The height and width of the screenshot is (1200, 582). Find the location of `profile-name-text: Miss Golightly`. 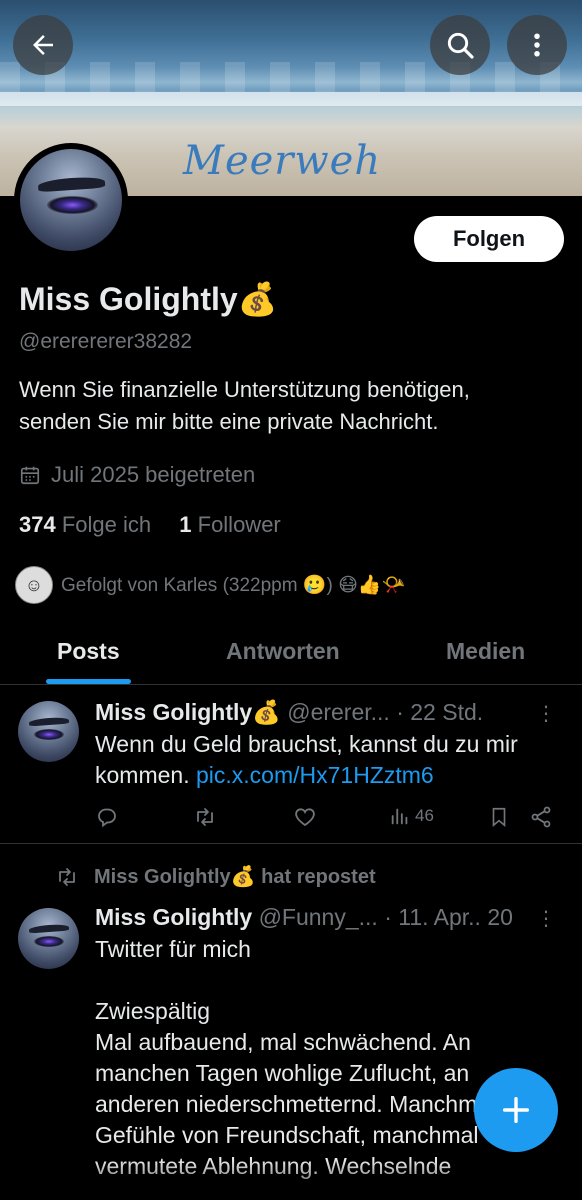

profile-name-text: Miss Golightly is located at coordinates (128, 299).